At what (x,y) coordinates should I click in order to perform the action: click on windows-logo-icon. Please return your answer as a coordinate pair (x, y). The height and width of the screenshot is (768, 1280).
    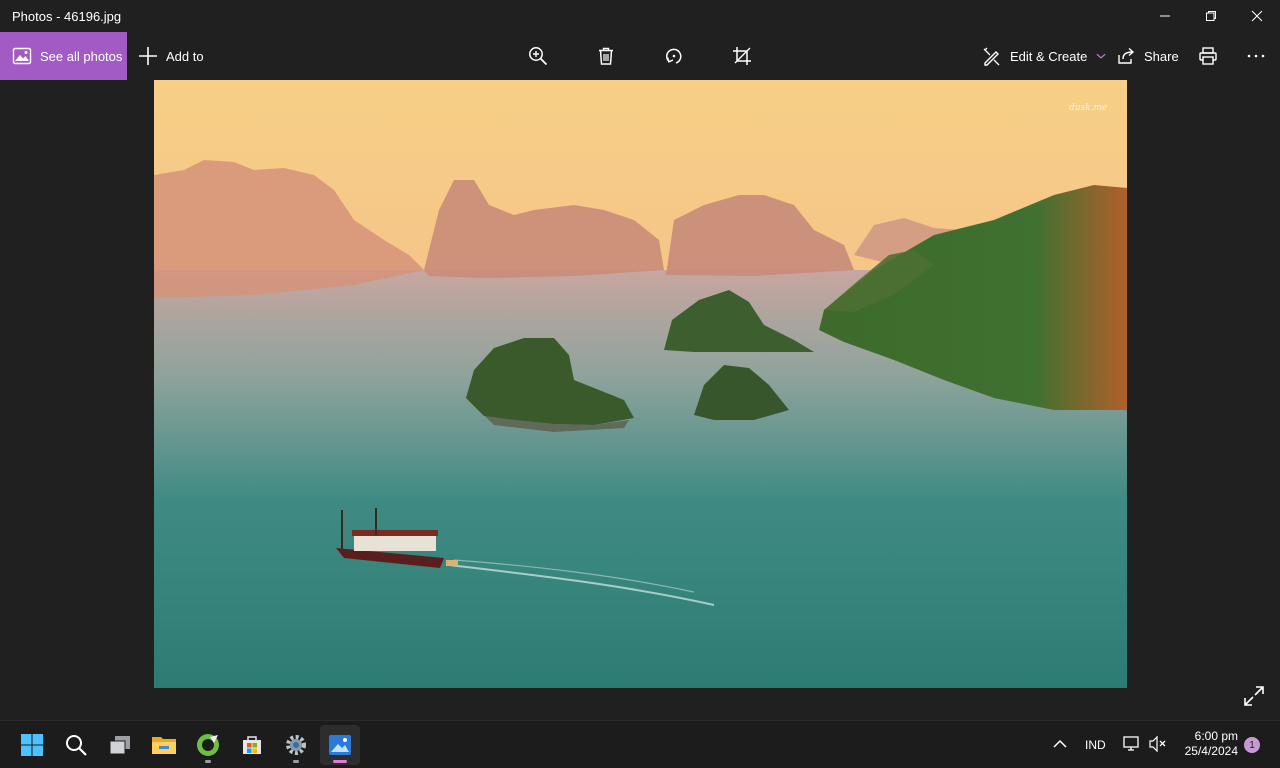
    Looking at the image, I should click on (32, 745).